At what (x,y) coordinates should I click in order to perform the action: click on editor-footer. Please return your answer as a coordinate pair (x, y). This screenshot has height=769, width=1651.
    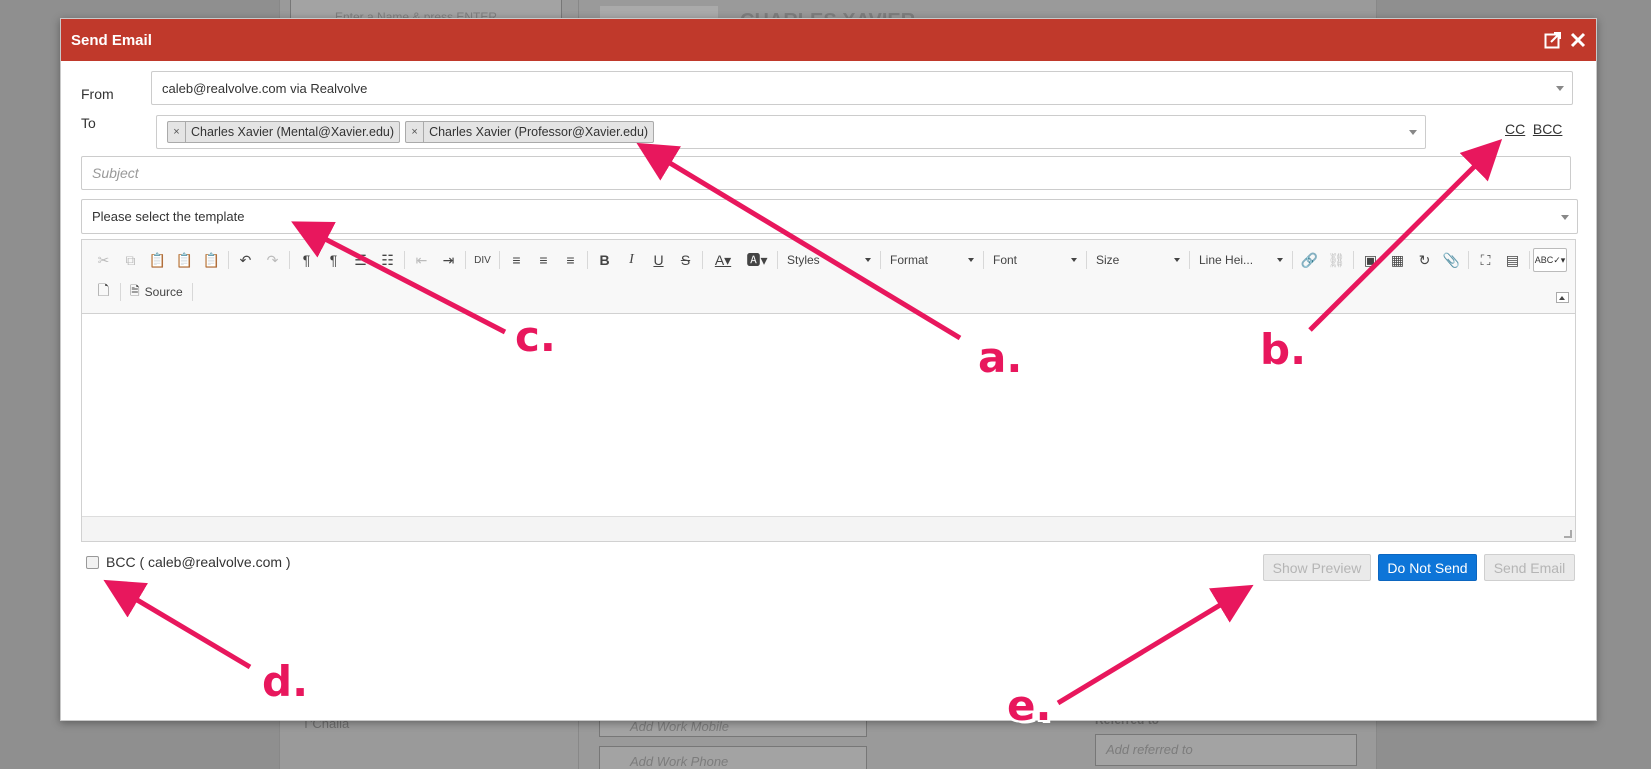
    Looking at the image, I should click on (828, 528).